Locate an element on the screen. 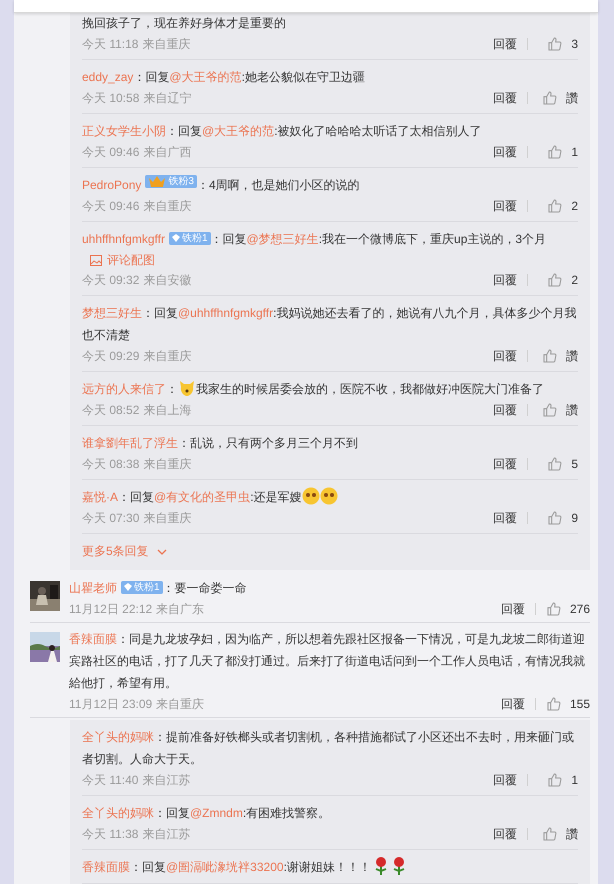 The height and width of the screenshot is (884, 614). like-button: 155 is located at coordinates (563, 704).